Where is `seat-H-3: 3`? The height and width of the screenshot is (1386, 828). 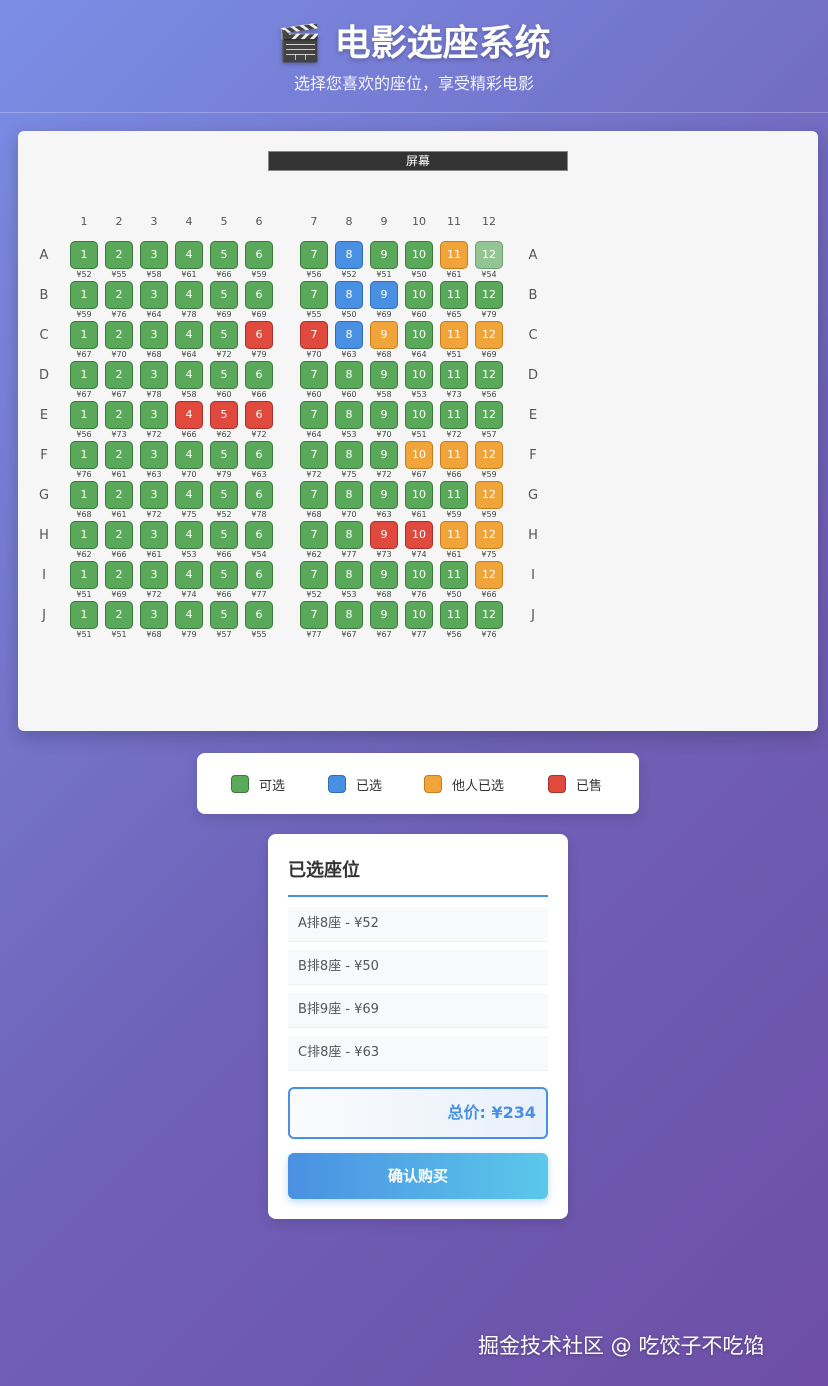
seat-H-3: 3 is located at coordinates (154, 535).